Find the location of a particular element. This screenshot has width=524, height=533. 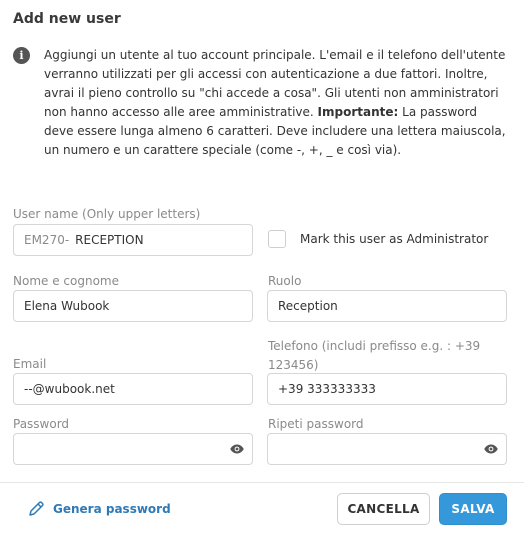

phone-field: +39 333333333 is located at coordinates (387, 389).